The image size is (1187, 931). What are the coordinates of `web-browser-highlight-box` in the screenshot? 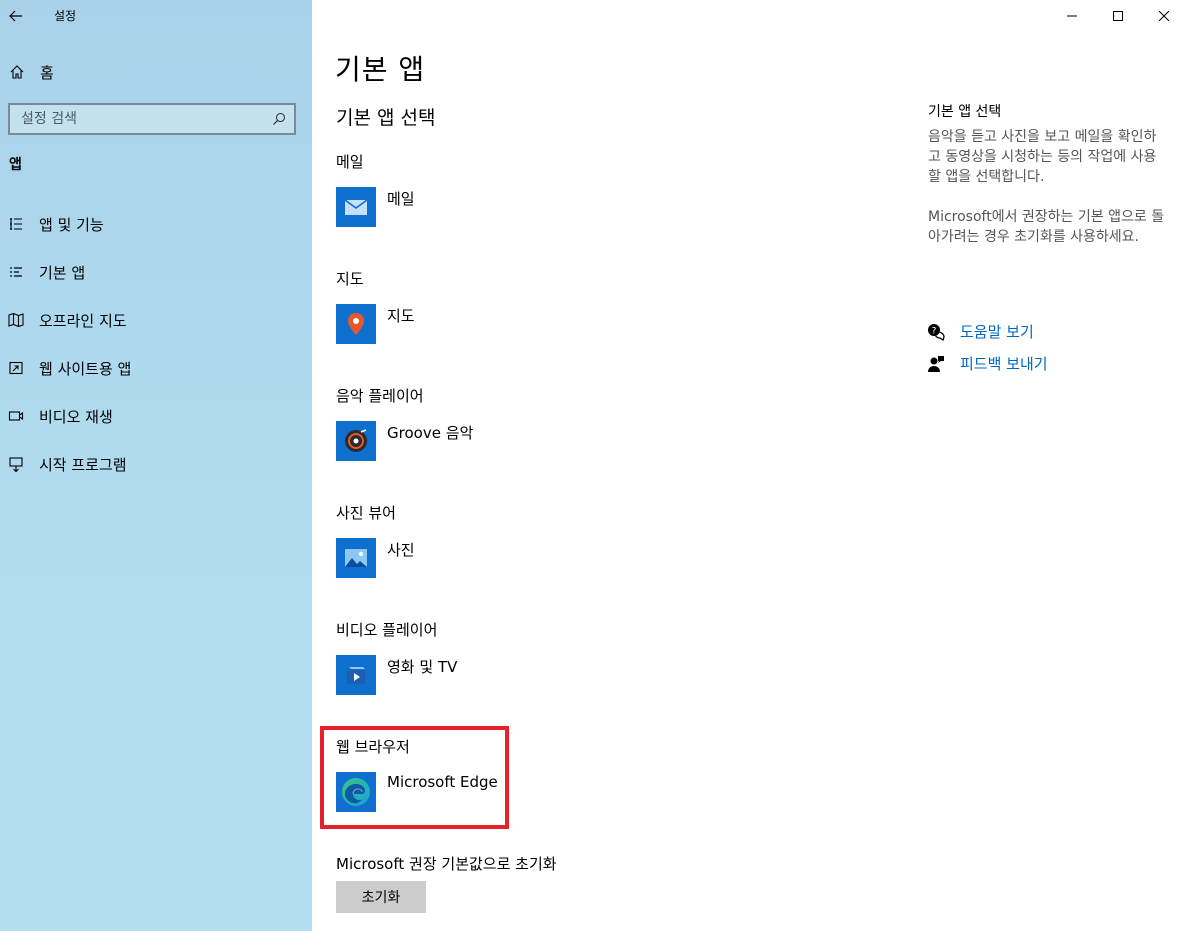 It's located at (414, 777).